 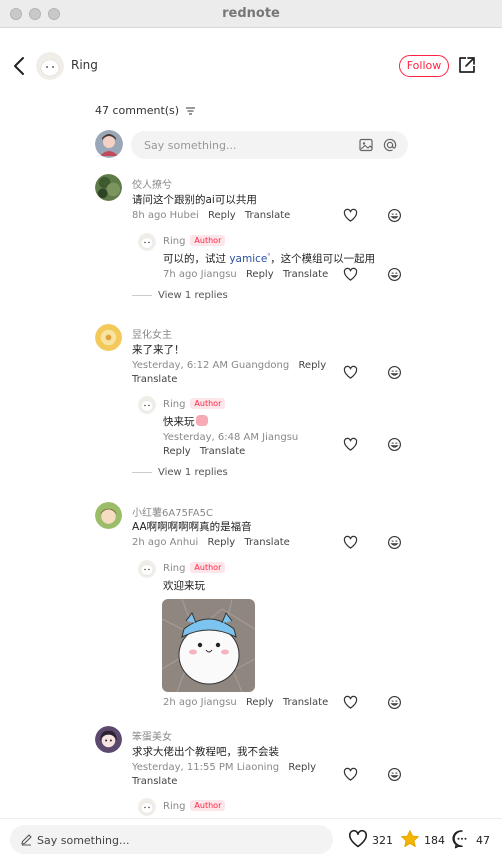 What do you see at coordinates (179, 422) in the screenshot?
I see `reply-text-content: 快来玩` at bounding box center [179, 422].